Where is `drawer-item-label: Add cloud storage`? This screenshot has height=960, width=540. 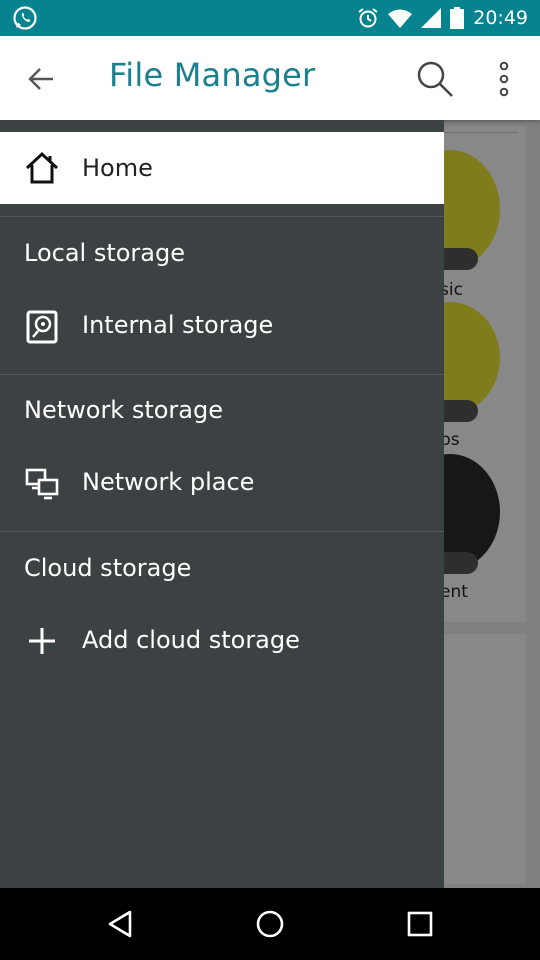 drawer-item-label: Add cloud storage is located at coordinates (191, 640).